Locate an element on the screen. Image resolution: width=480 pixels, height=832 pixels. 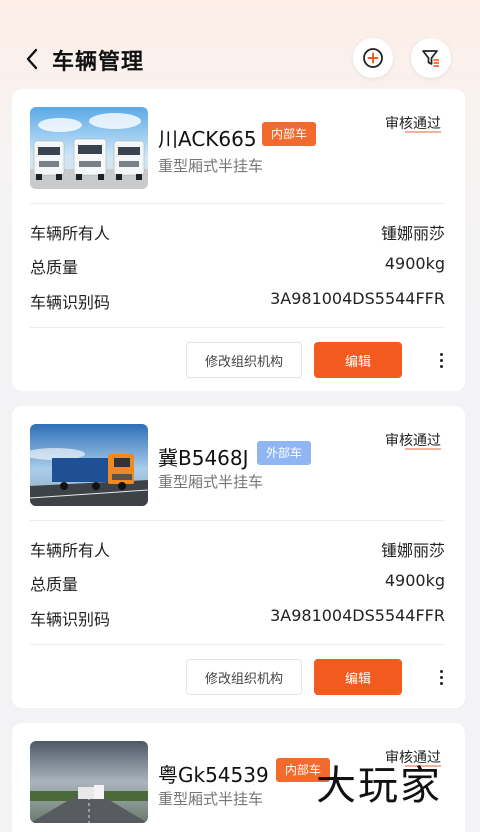
back-button is located at coordinates (32, 59).